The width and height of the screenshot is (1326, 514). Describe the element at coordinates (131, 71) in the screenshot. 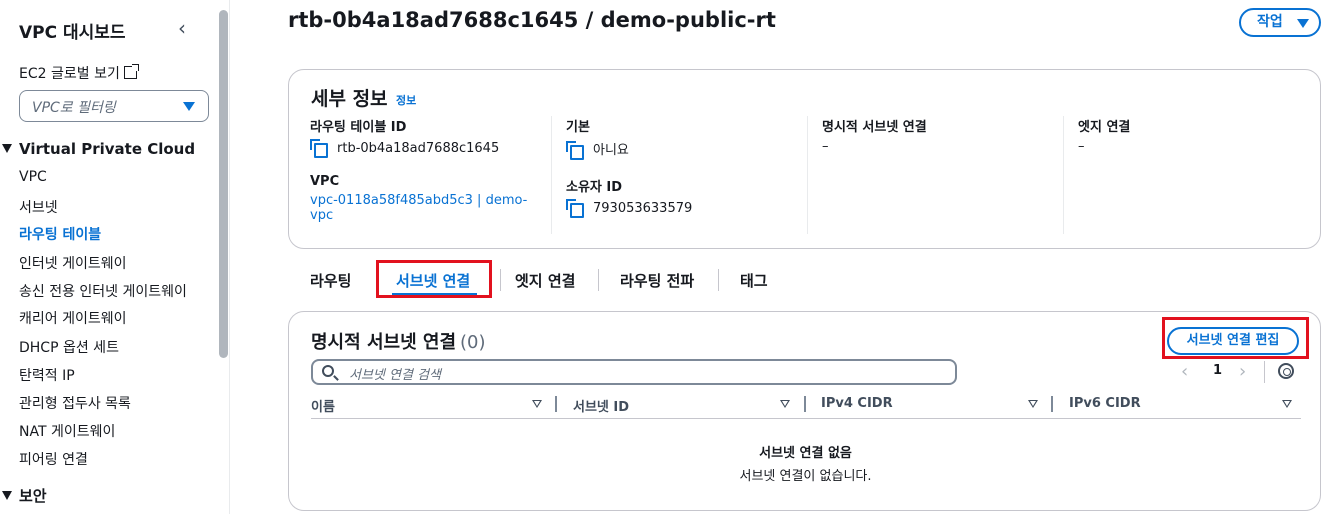

I see `external-link-icon` at that location.